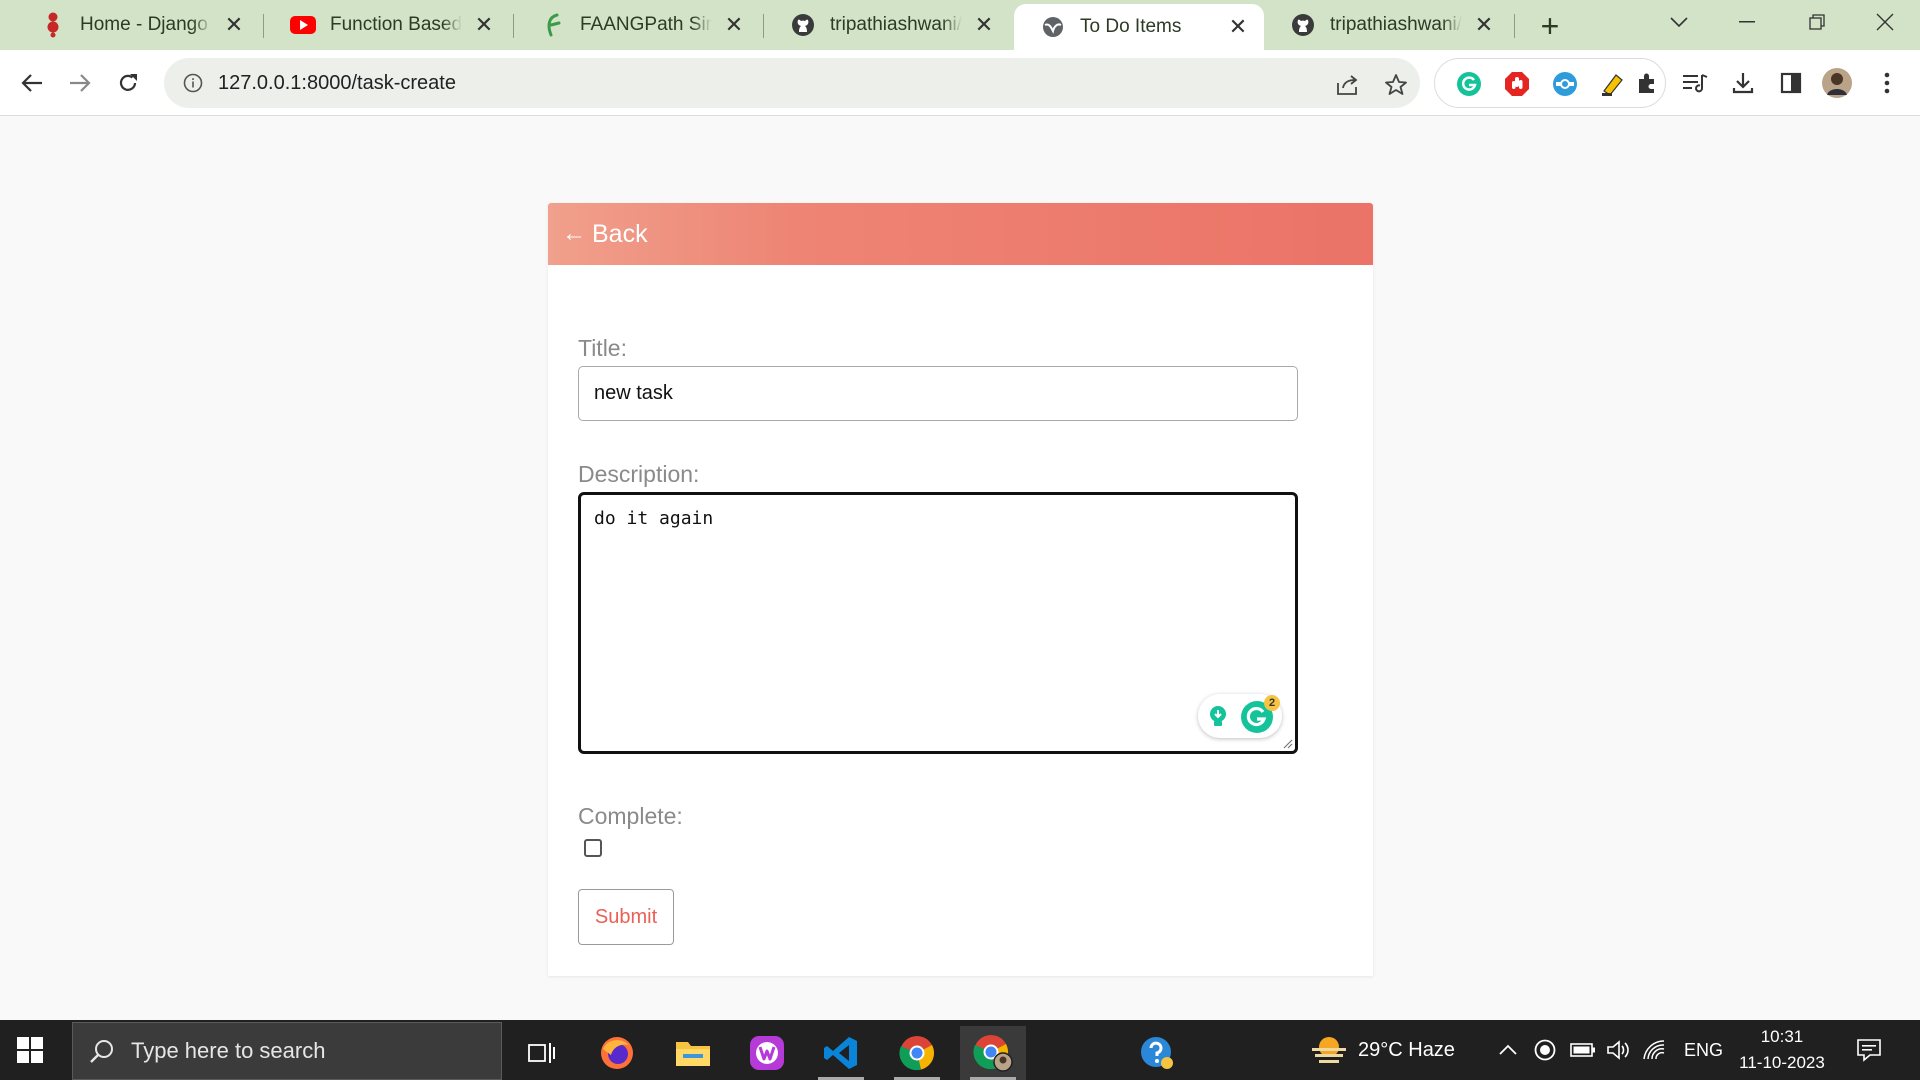 This screenshot has width=1920, height=1080. What do you see at coordinates (1517, 84) in the screenshot?
I see `adblock-extension-icon` at bounding box center [1517, 84].